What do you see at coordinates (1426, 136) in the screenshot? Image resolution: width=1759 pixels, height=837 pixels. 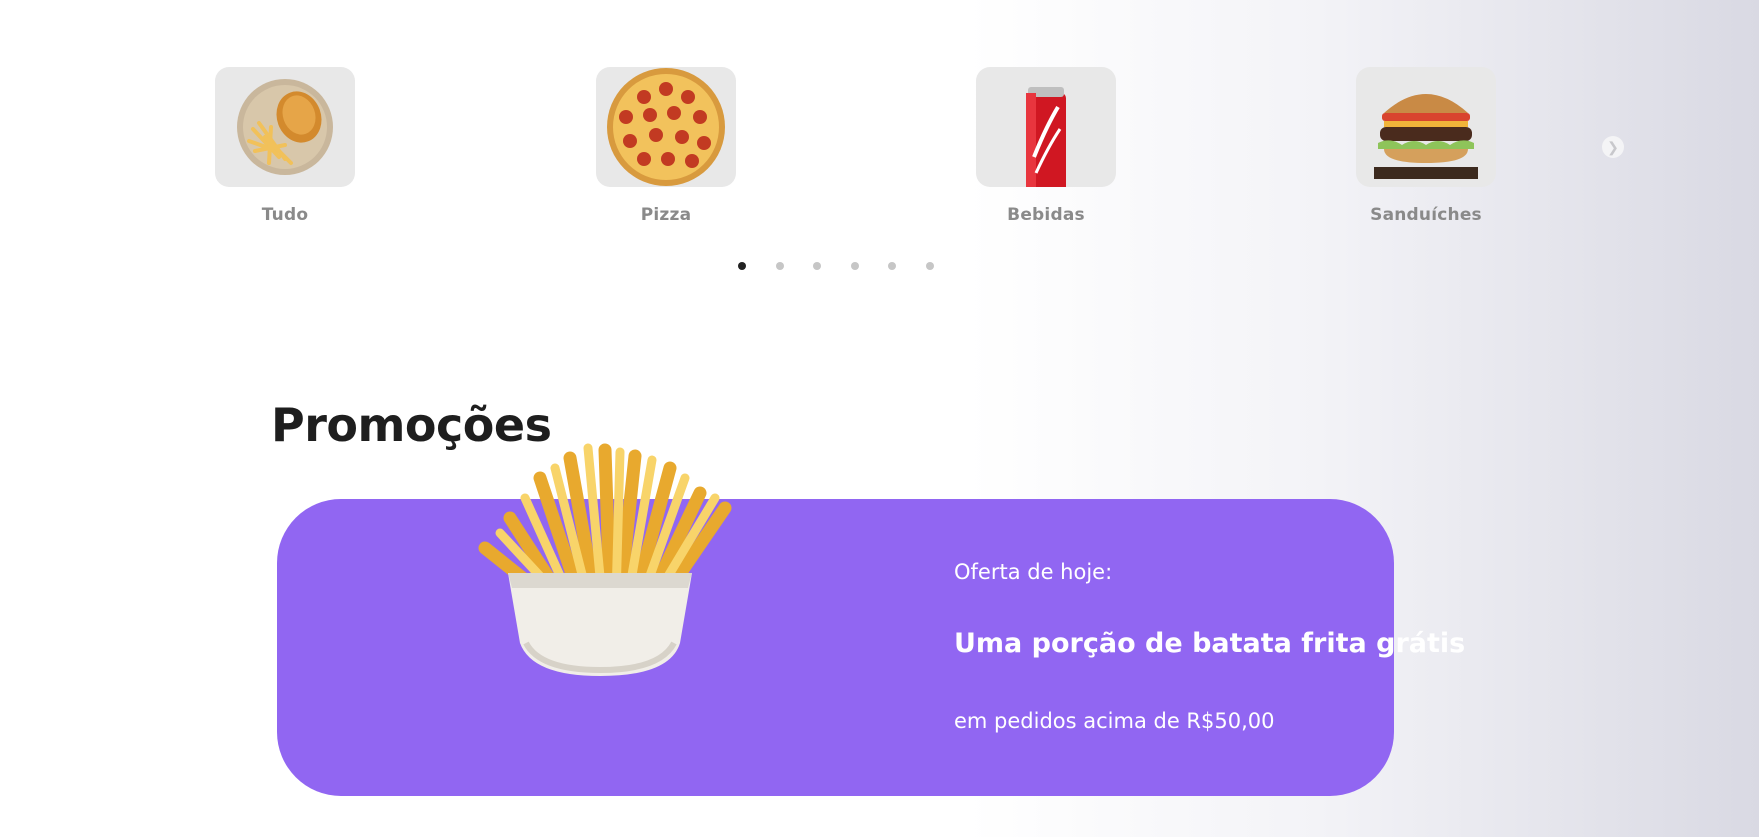 I see `burger-icon` at bounding box center [1426, 136].